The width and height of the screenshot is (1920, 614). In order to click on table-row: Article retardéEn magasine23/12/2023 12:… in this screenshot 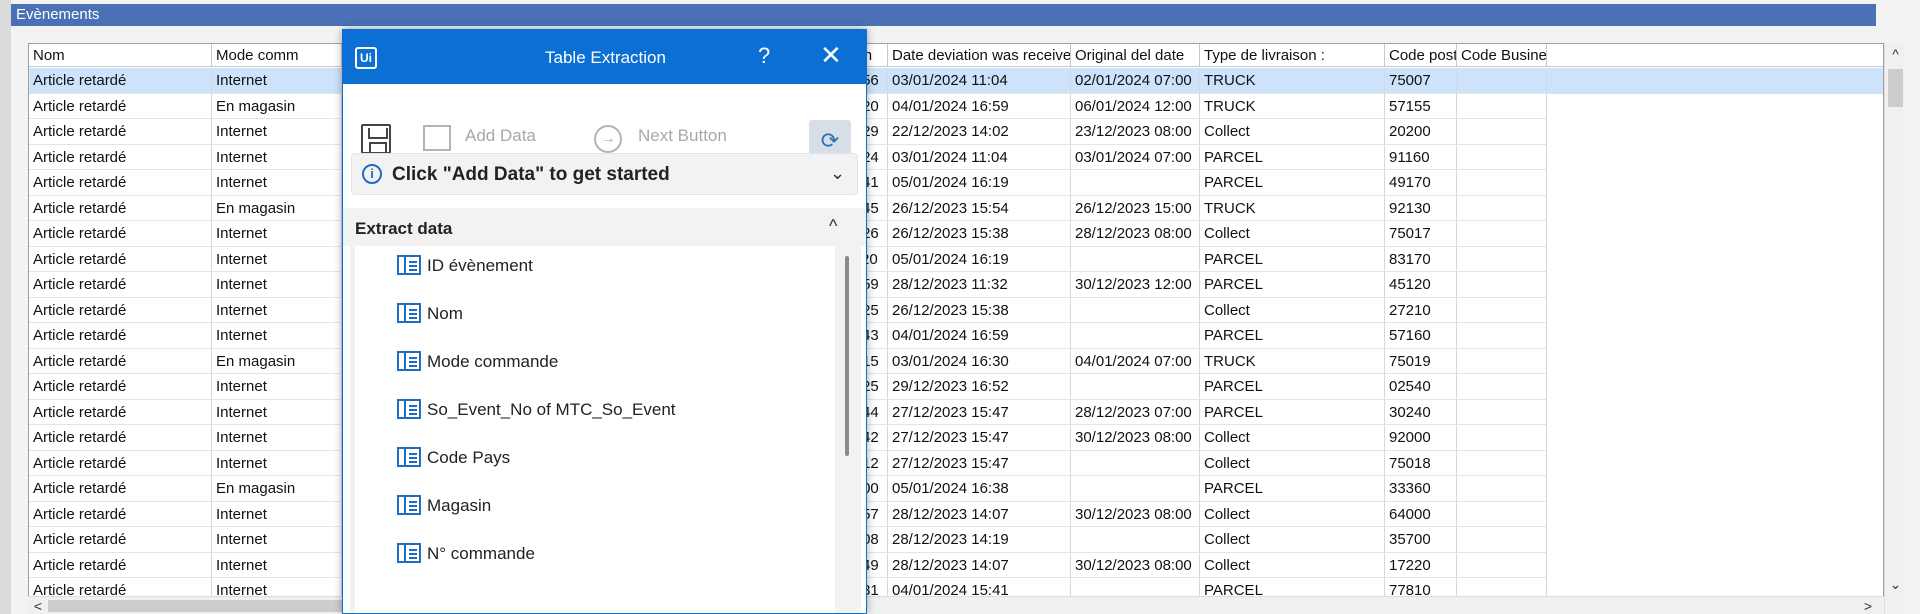, I will do `click(956, 106)`.